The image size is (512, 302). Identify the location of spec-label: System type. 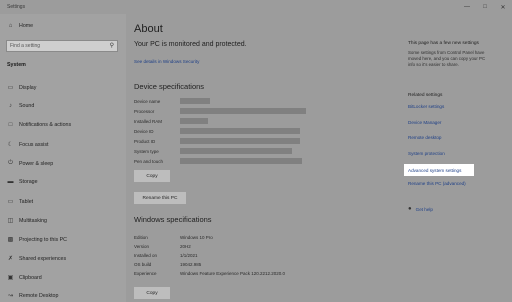
(146, 151).